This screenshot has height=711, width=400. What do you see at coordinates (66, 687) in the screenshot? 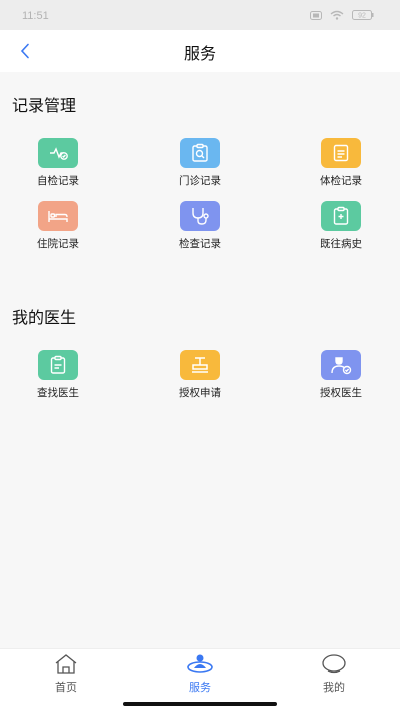
I see `tab-home-label: 首页` at bounding box center [66, 687].